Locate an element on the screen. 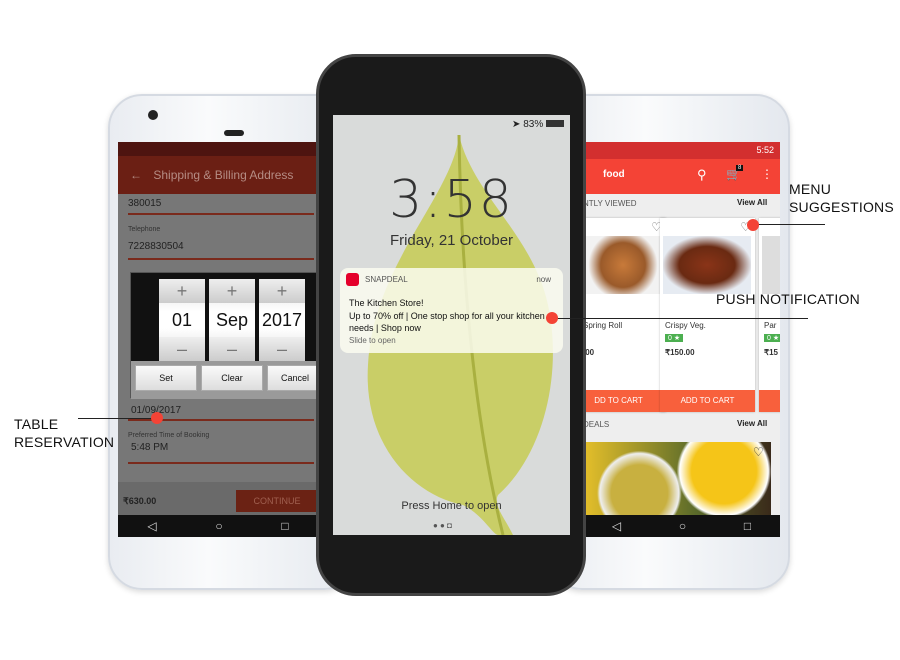 The image size is (900, 660). deal-image is located at coordinates (677, 478).